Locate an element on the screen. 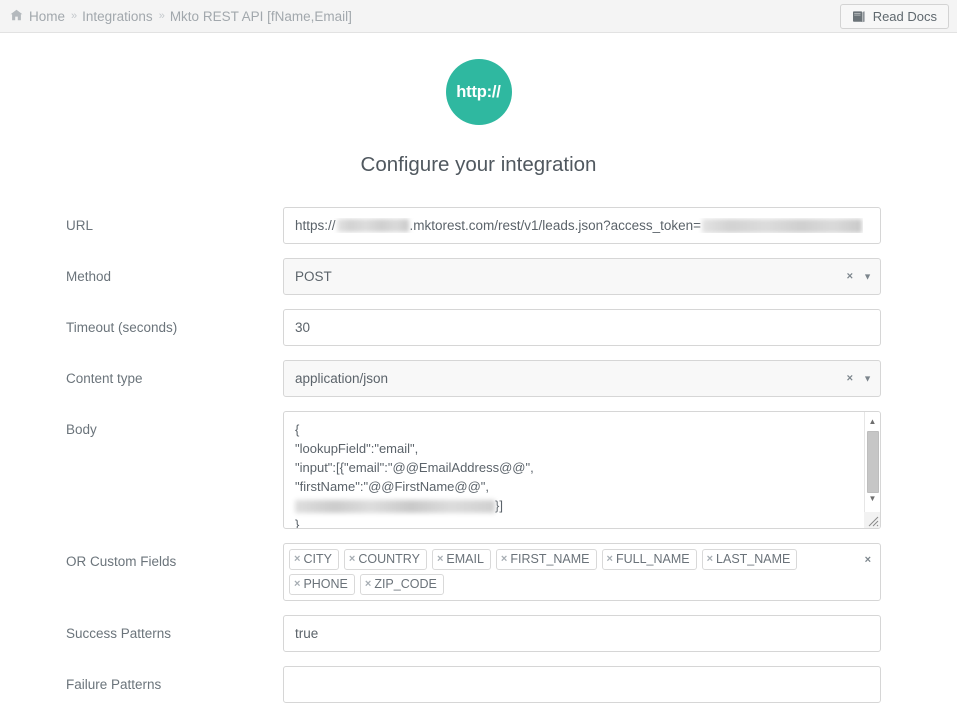 Image resolution: width=957 pixels, height=703 pixels. content-type-value: application/json is located at coordinates (342, 378).